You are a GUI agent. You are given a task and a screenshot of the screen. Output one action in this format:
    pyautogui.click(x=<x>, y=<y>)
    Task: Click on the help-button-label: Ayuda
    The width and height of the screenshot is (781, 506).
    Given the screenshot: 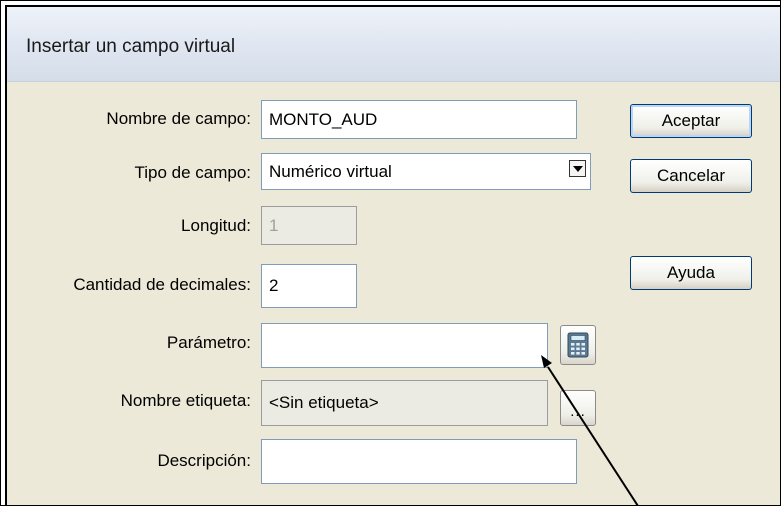 What is the action you would take?
    pyautogui.click(x=691, y=272)
    